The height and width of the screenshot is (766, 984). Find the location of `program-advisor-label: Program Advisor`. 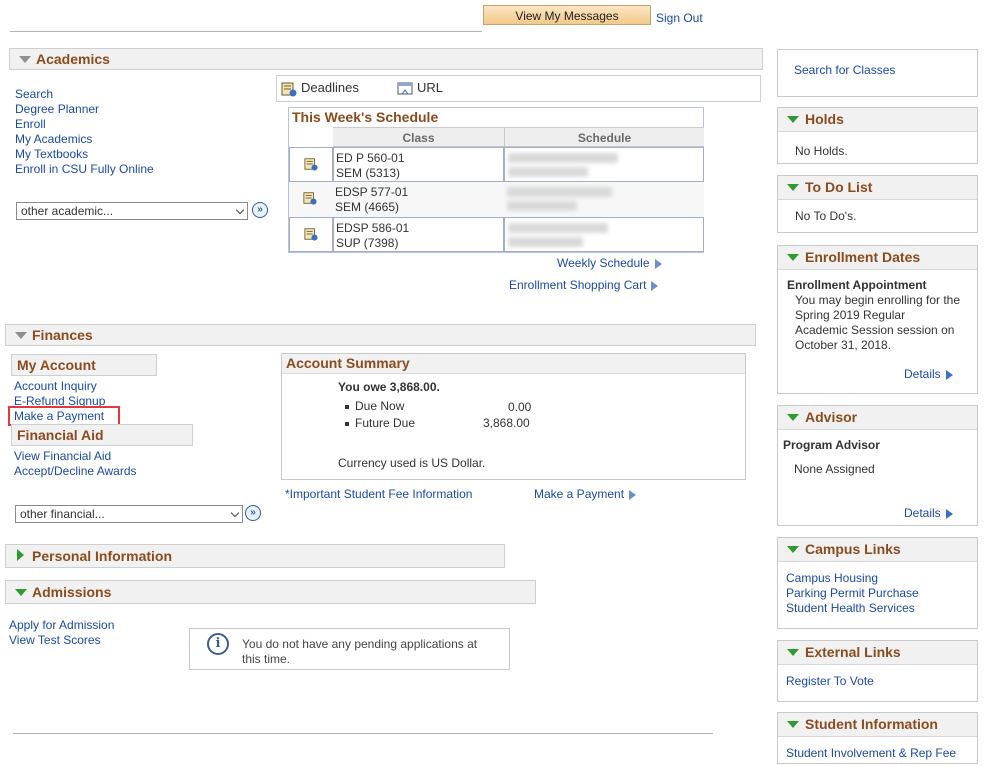

program-advisor-label: Program Advisor is located at coordinates (831, 445).